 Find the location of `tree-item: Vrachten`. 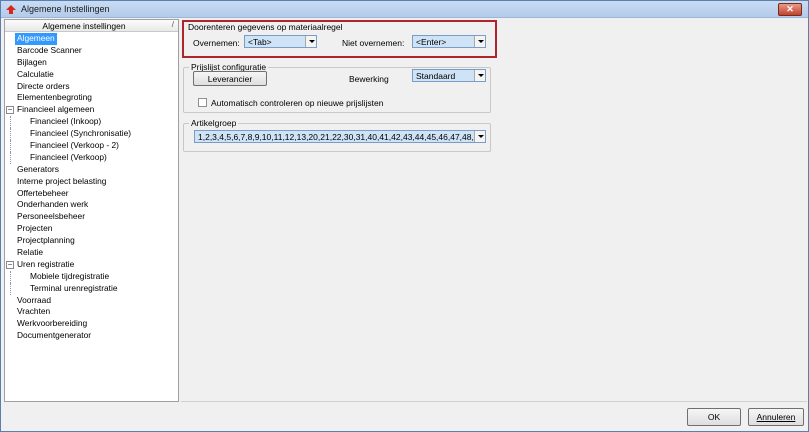

tree-item: Vrachten is located at coordinates (91, 312).